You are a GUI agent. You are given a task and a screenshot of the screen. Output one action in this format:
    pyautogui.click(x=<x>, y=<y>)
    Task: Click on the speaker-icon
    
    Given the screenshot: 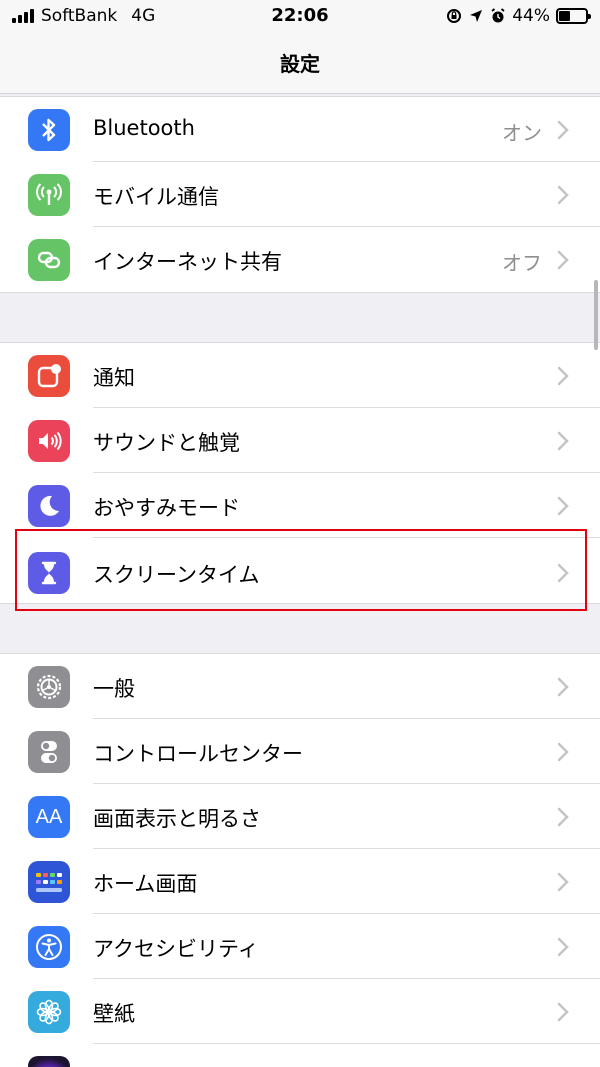 What is the action you would take?
    pyautogui.click(x=49, y=441)
    